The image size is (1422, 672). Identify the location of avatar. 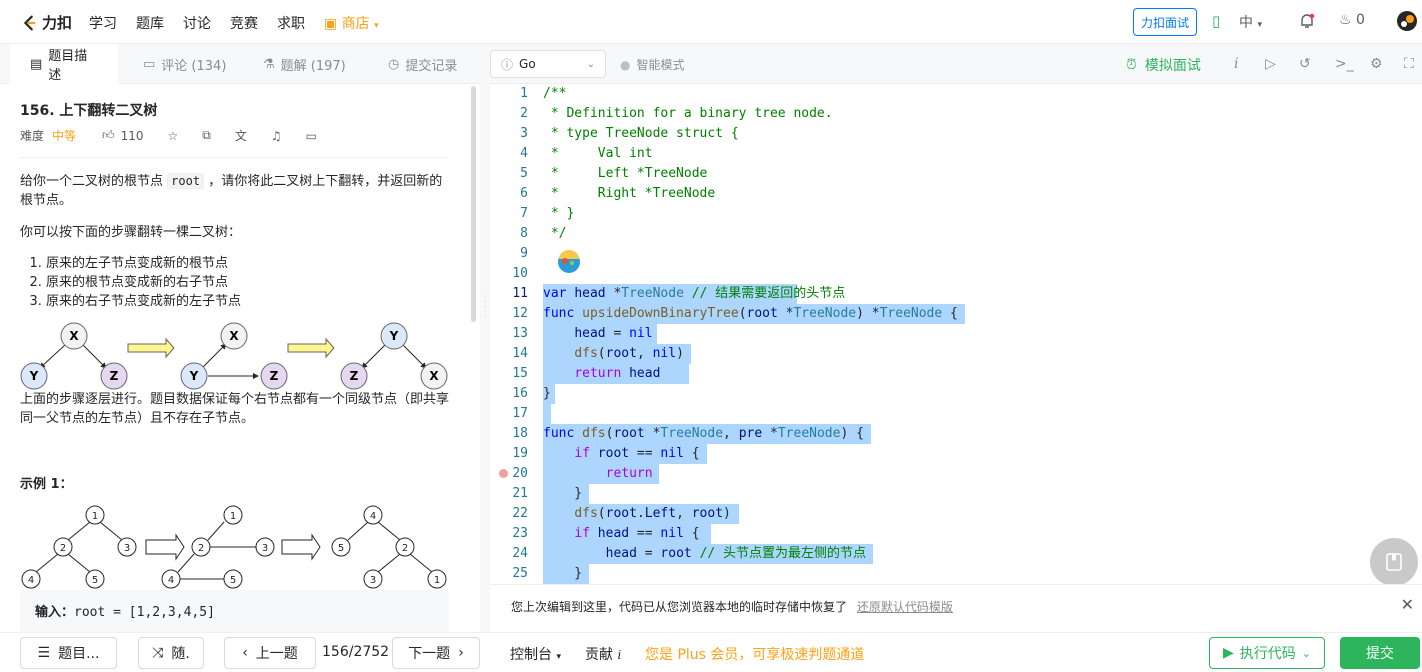
(1407, 21).